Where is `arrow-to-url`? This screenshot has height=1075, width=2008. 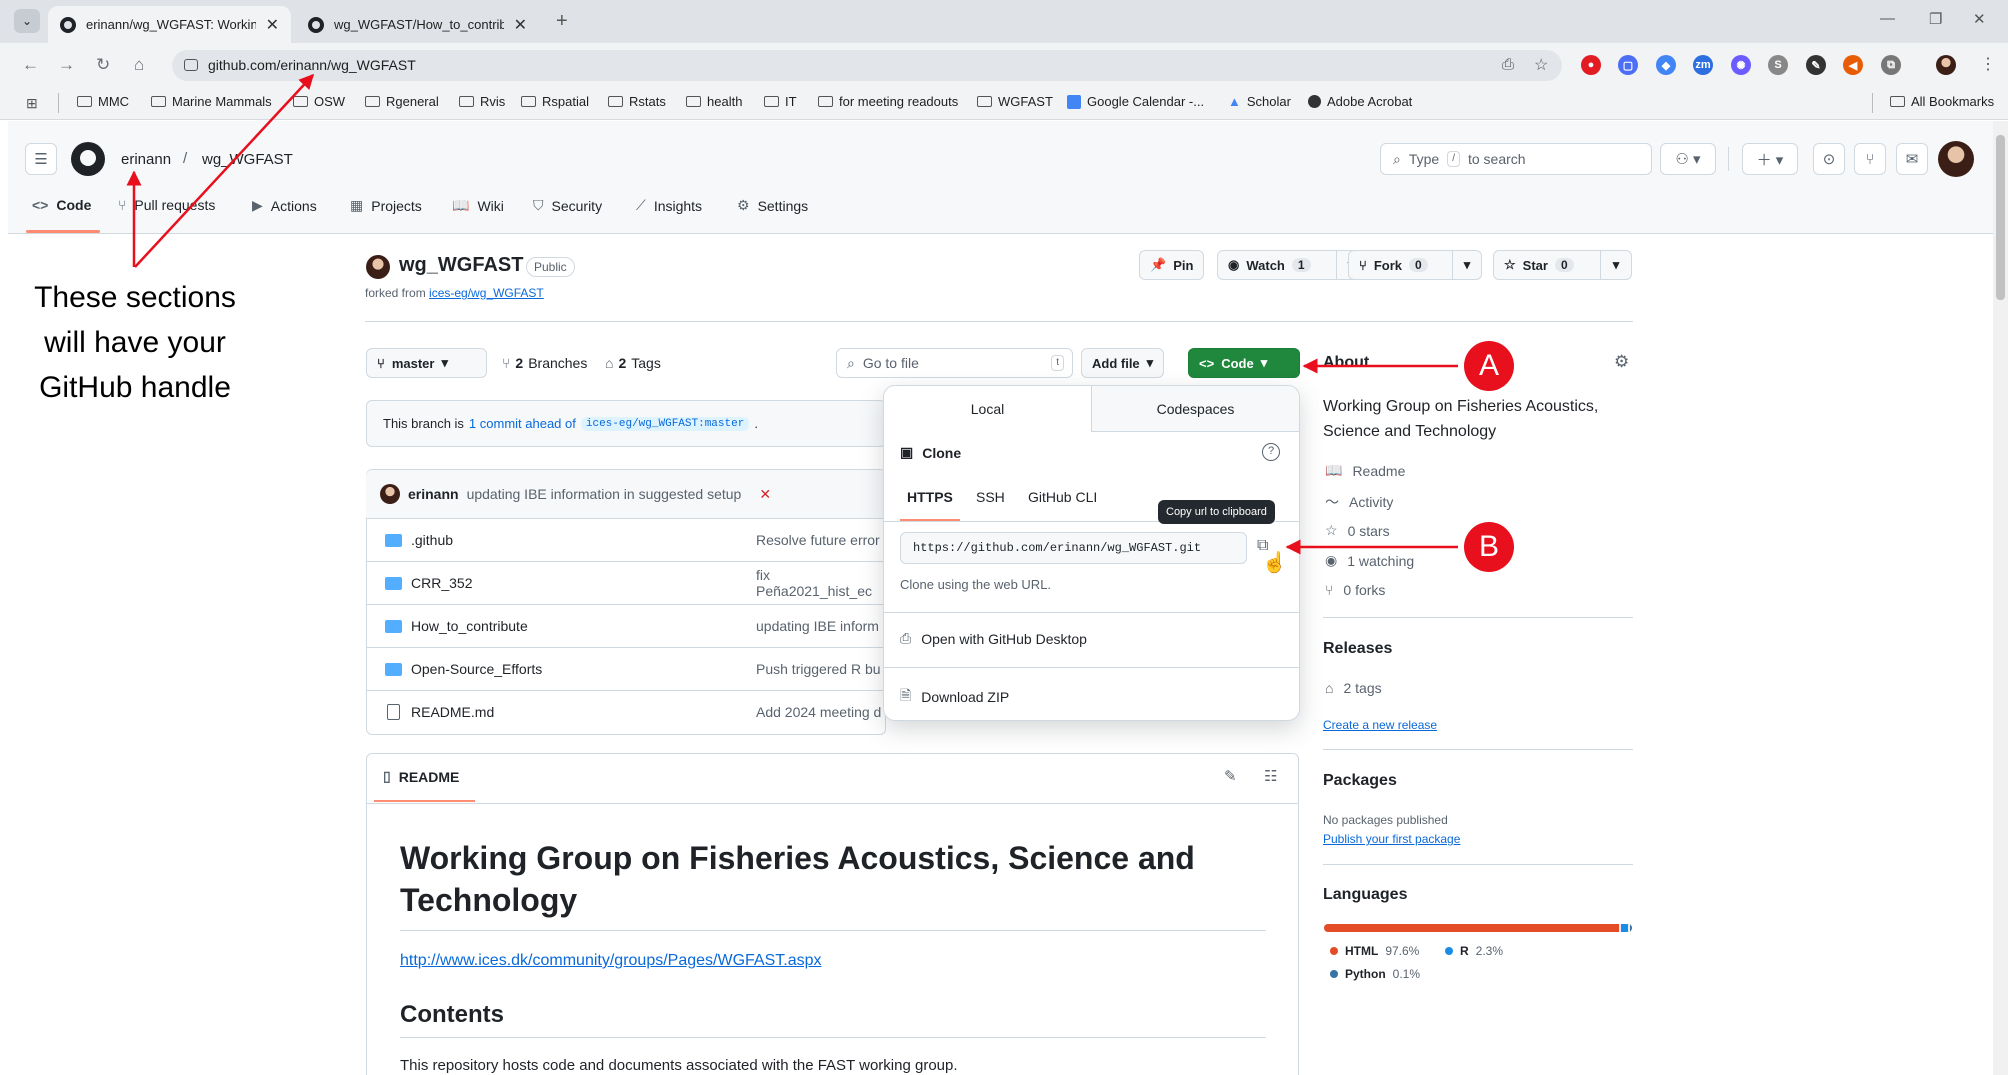
arrow-to-url is located at coordinates (224, 170).